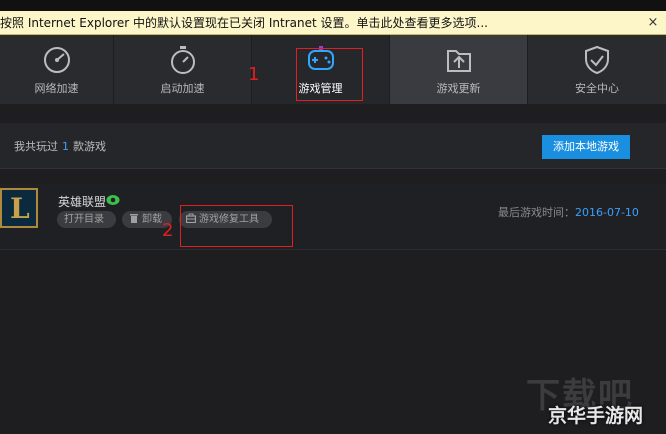 This screenshot has width=666, height=434. What do you see at coordinates (89, 146) in the screenshot?
I see `summary-suffix: 款游戏` at bounding box center [89, 146].